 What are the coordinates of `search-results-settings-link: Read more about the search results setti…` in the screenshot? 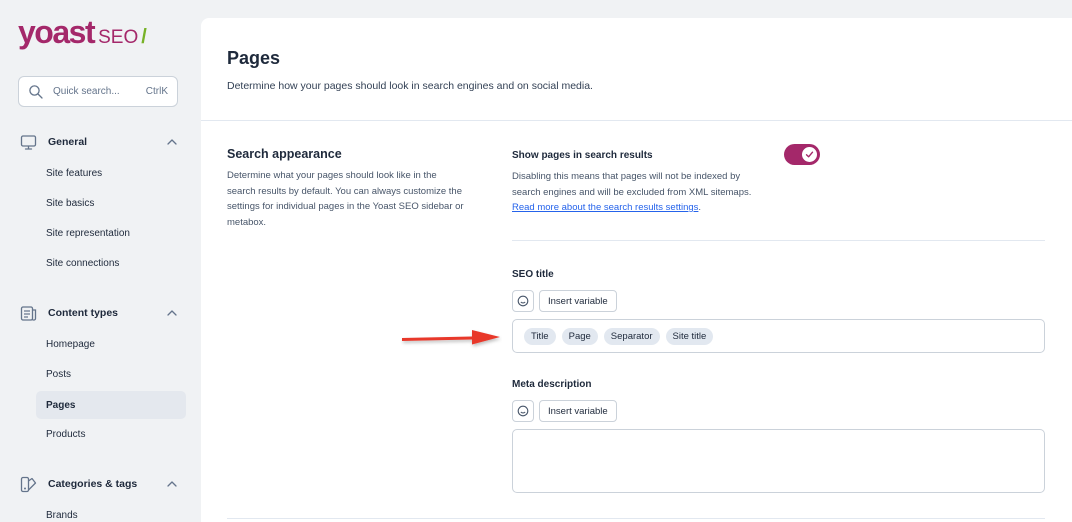 It's located at (605, 207).